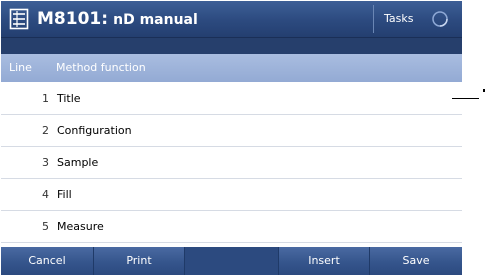 The width and height of the screenshot is (489, 276). I want to click on title-bar: M8101: nD manual Tasks, so click(231, 19).